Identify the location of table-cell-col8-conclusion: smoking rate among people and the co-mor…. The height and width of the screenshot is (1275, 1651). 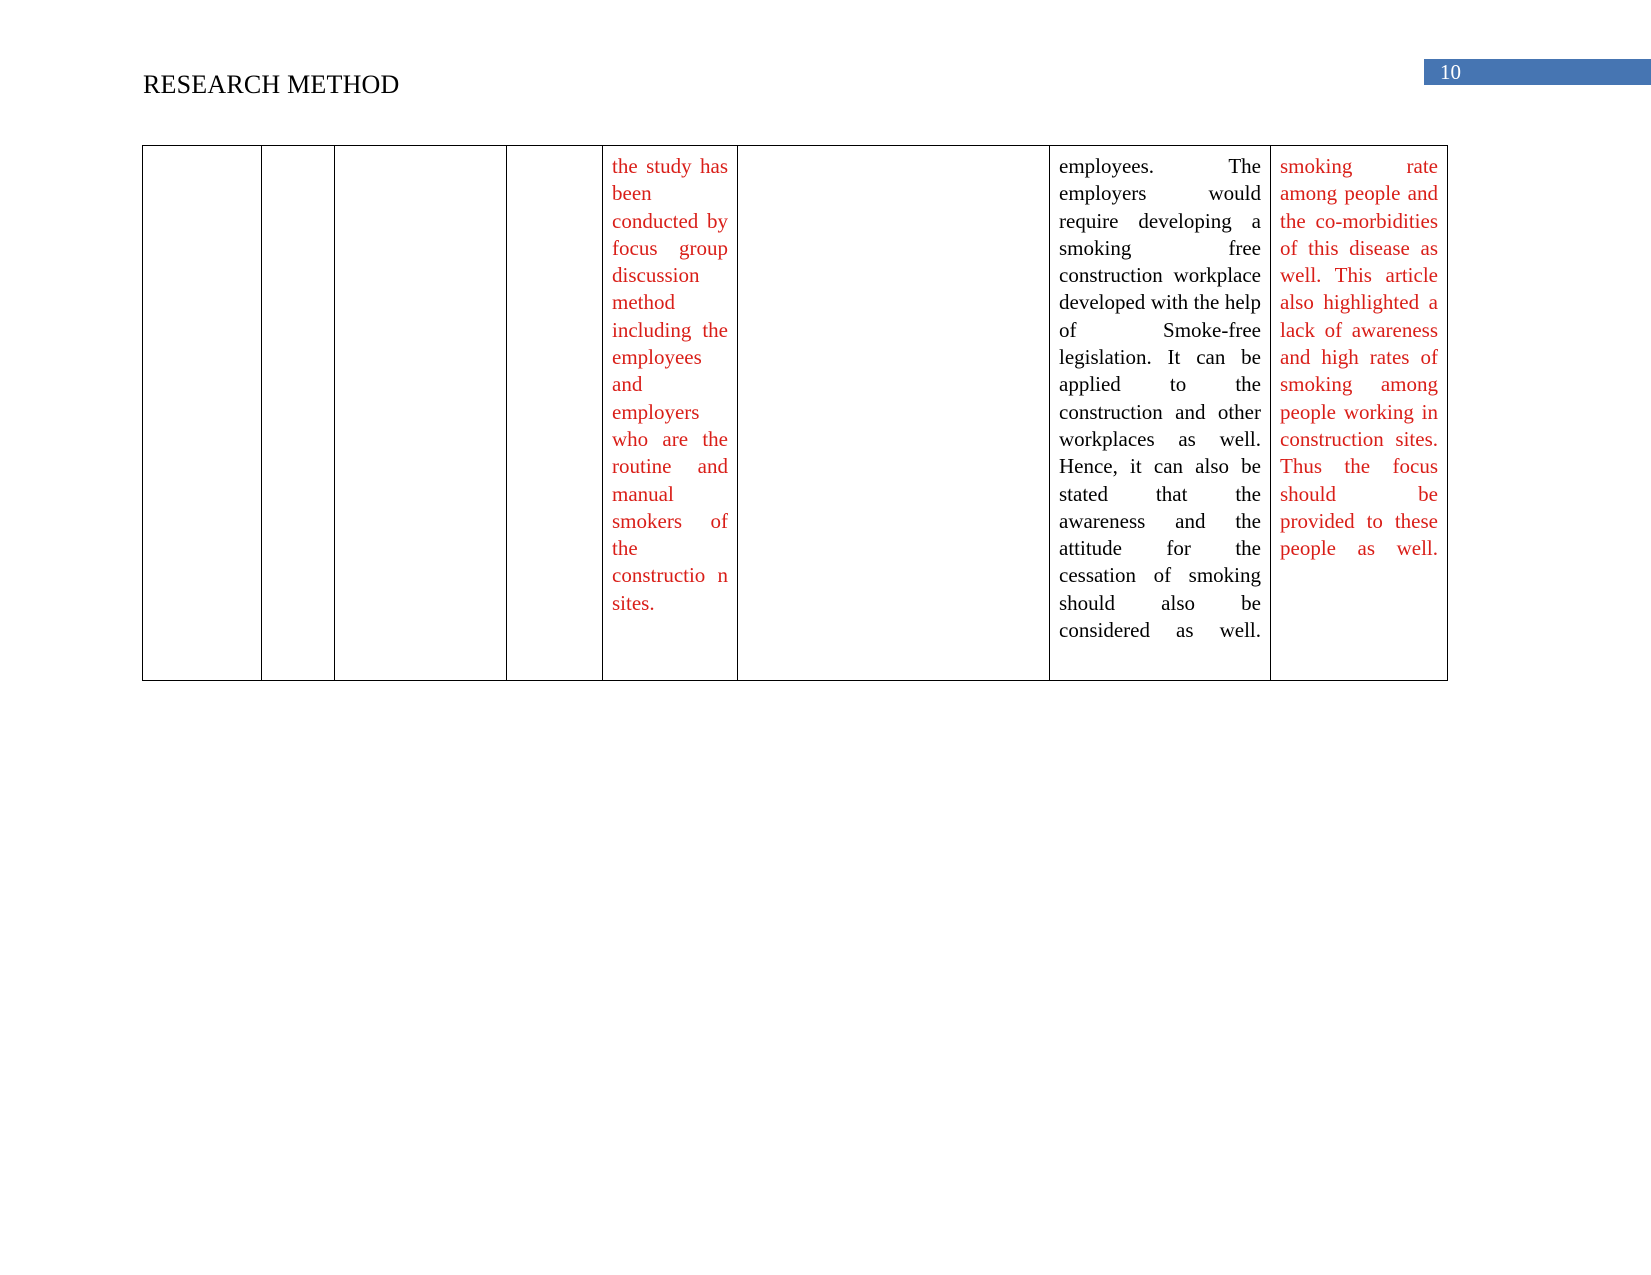
(1359, 413).